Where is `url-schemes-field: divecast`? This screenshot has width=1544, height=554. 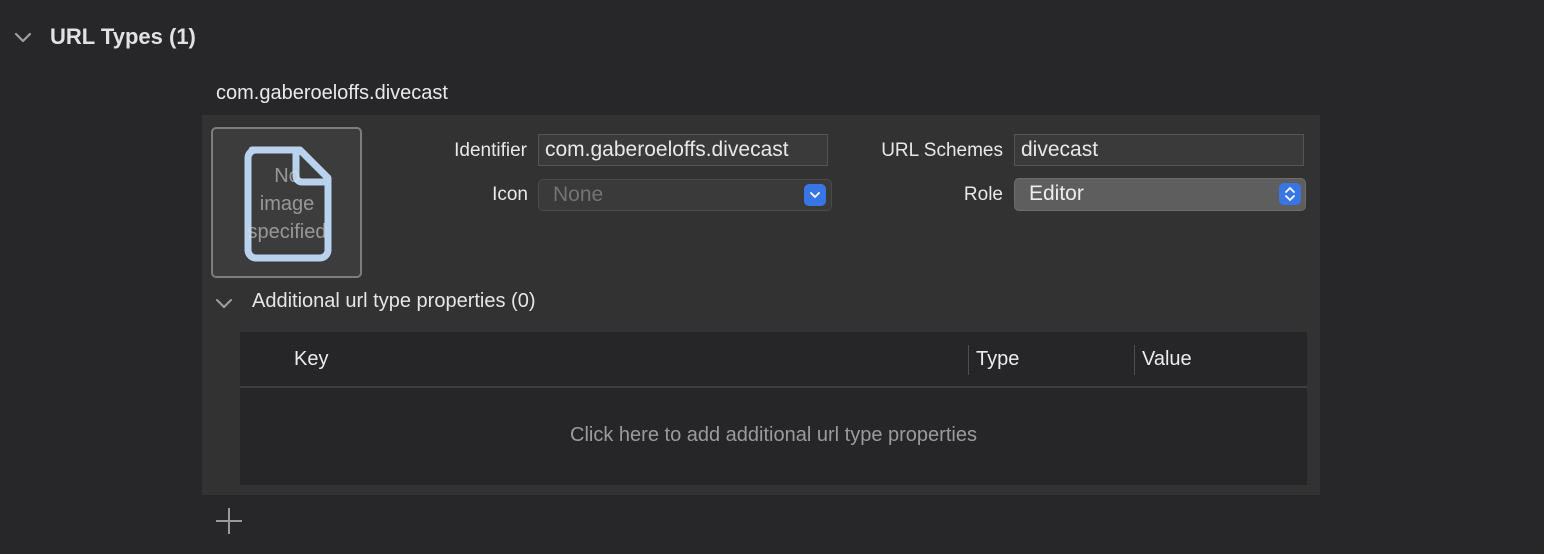 url-schemes-field: divecast is located at coordinates (1159, 150).